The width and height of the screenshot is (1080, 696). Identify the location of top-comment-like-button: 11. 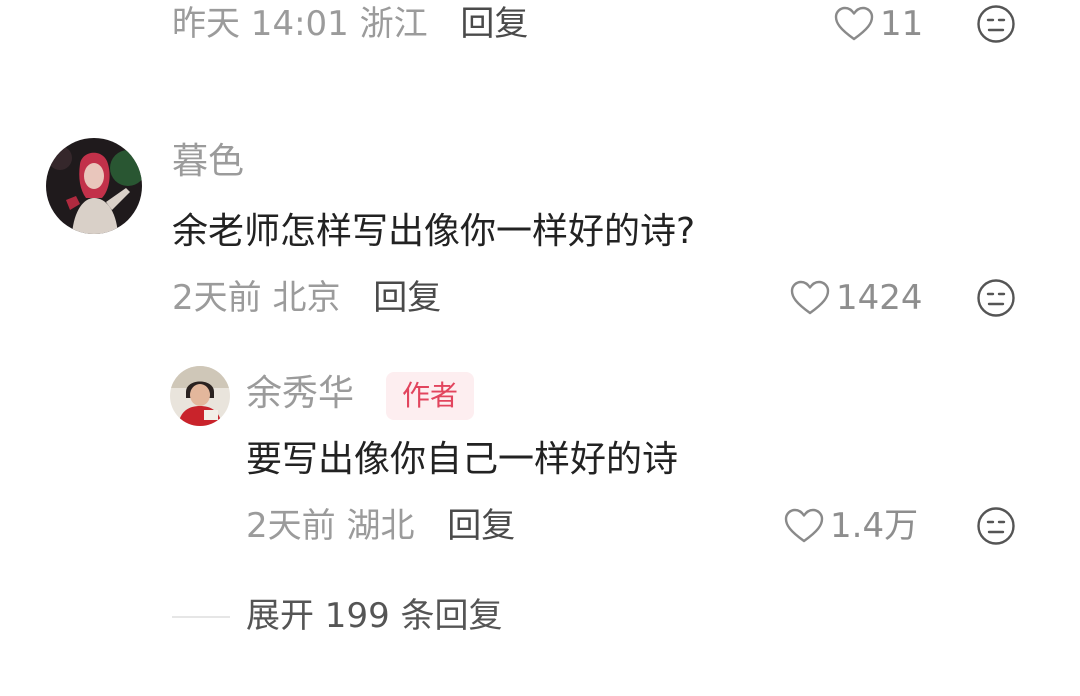
(878, 24).